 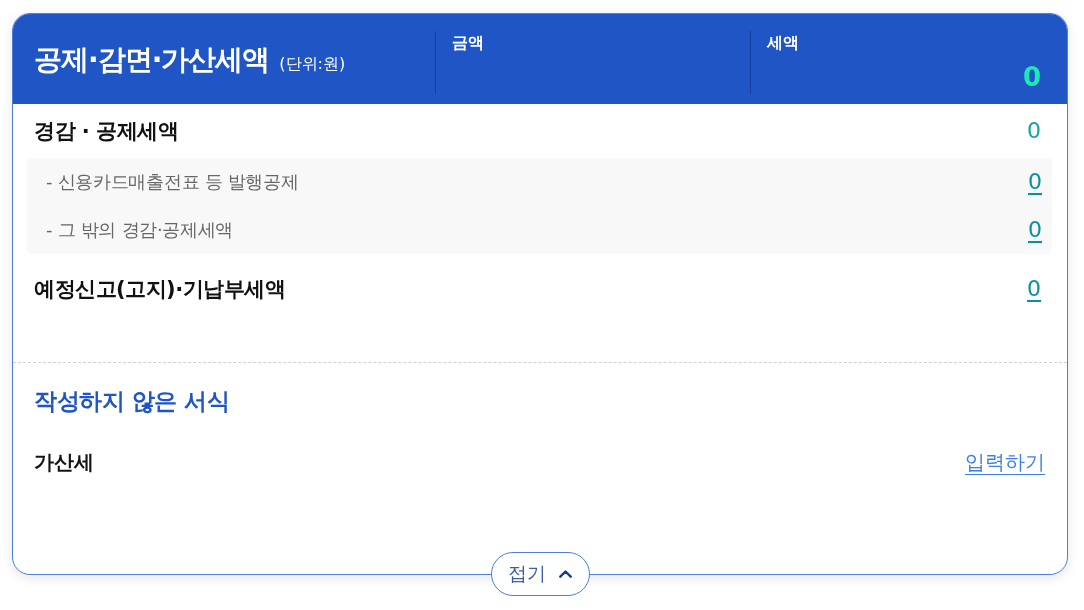 What do you see at coordinates (1031, 77) in the screenshot?
I see `tax-total: 0` at bounding box center [1031, 77].